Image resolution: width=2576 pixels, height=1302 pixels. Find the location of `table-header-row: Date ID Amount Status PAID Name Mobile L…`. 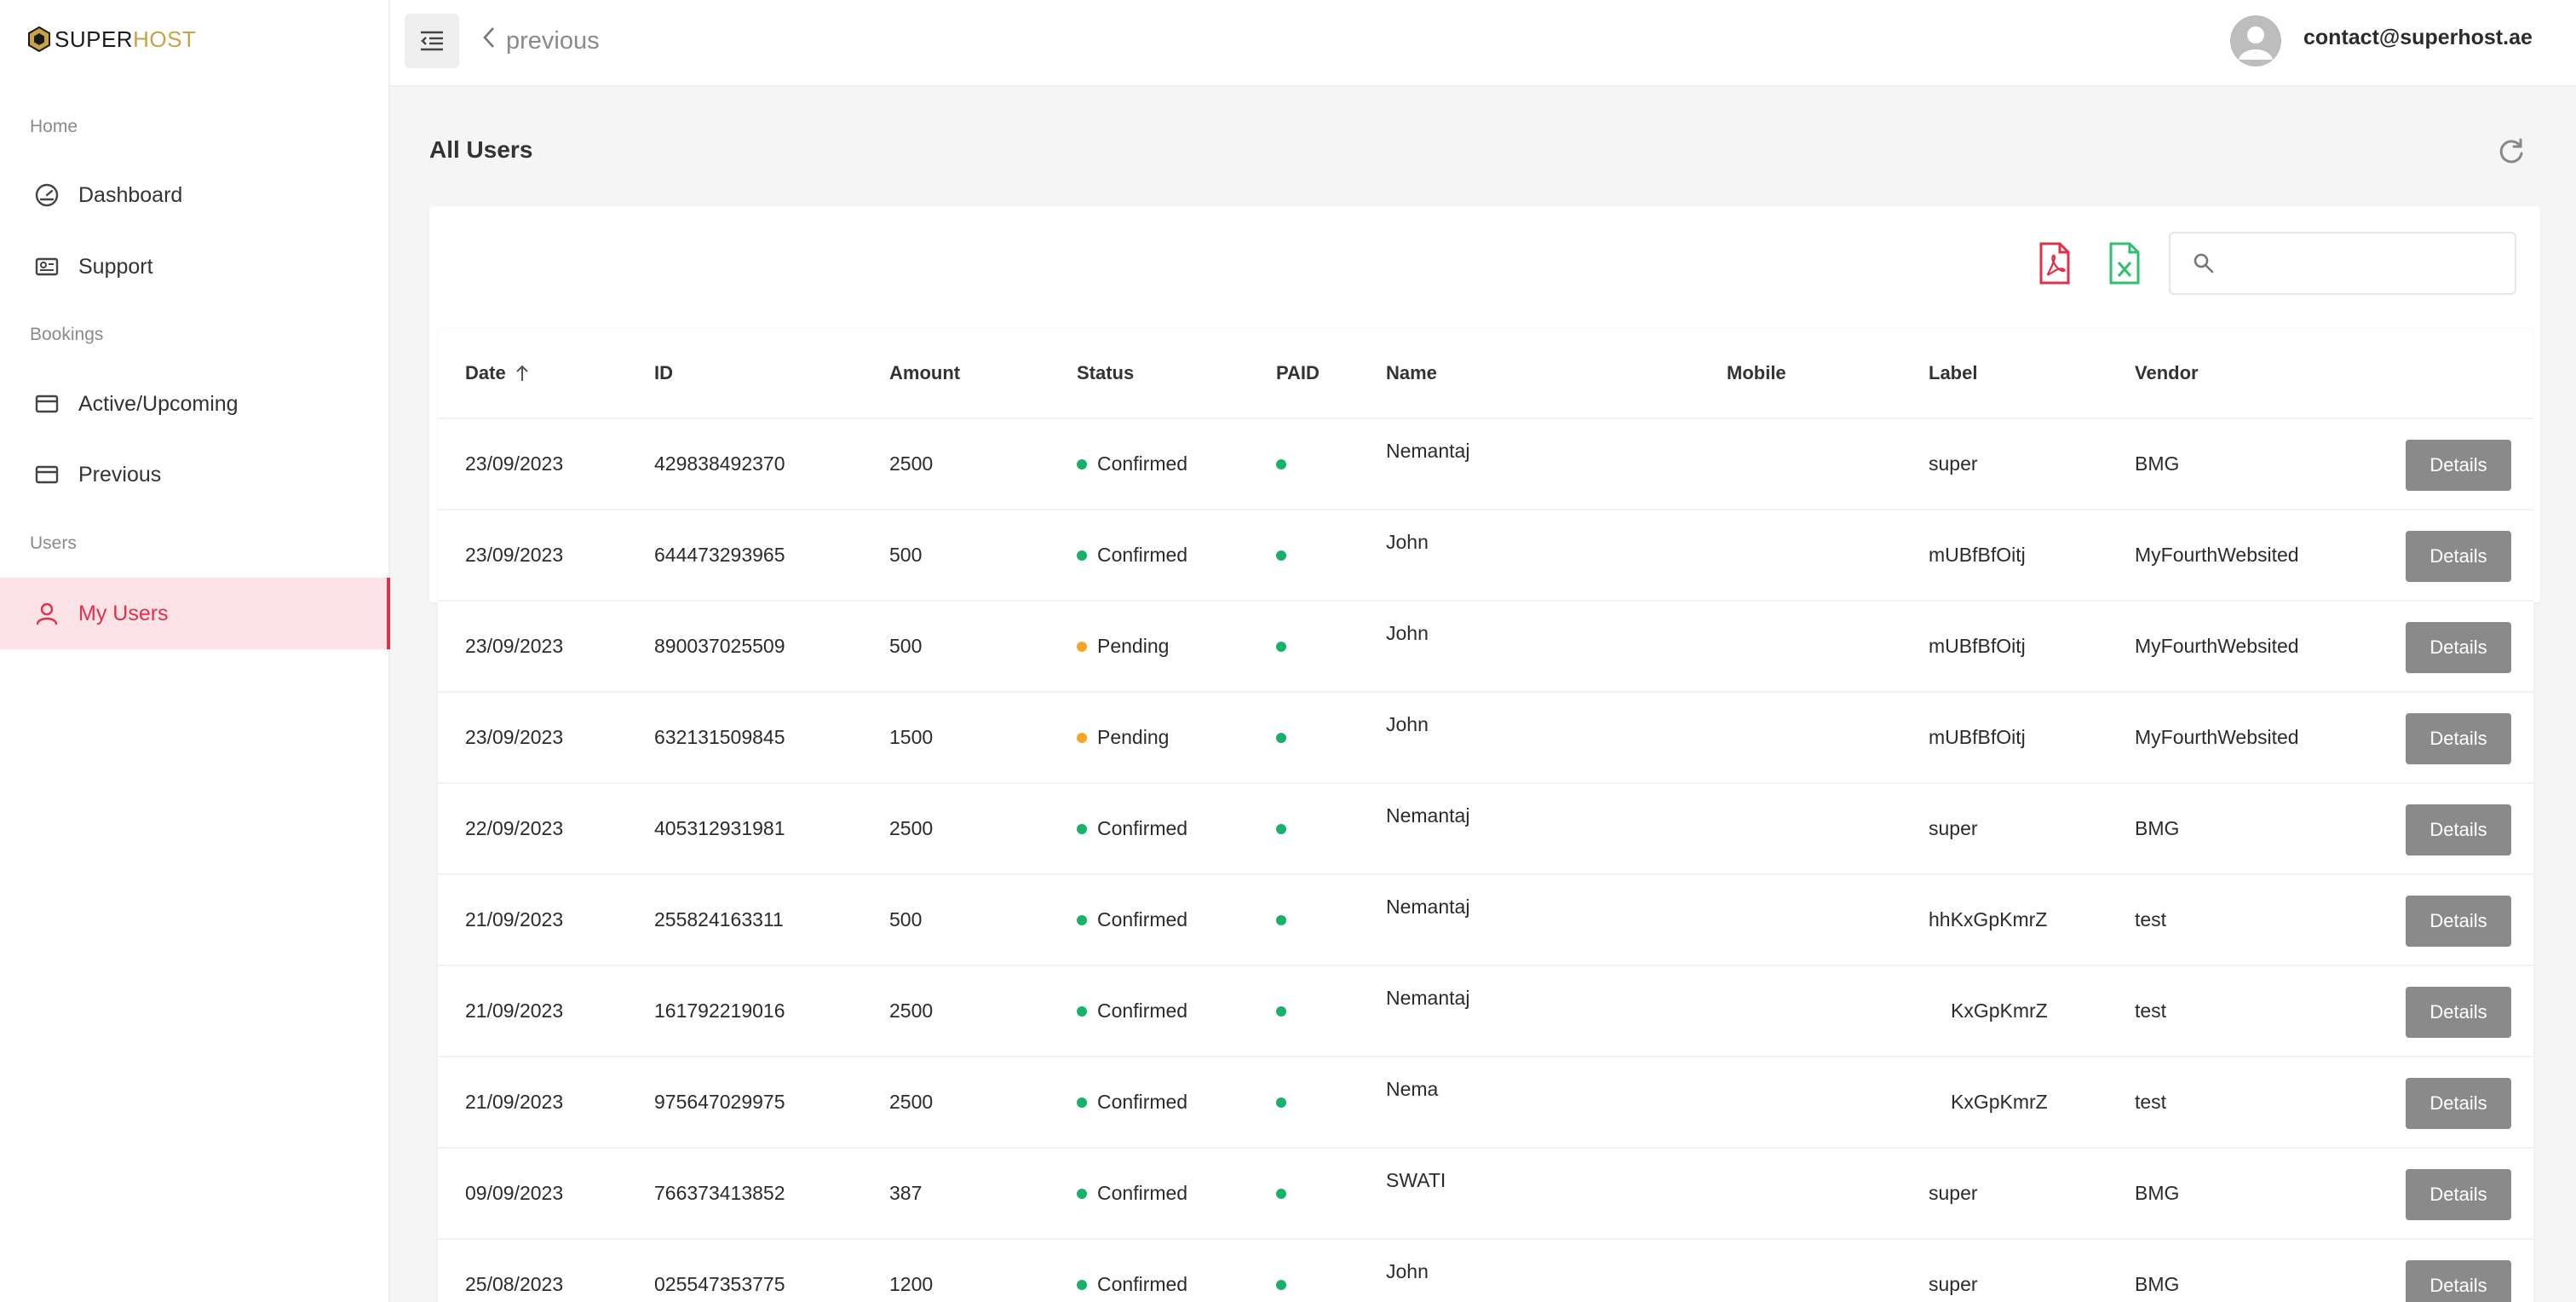

table-header-row: Date ID Amount Status PAID Name Mobile L… is located at coordinates (1486, 374).